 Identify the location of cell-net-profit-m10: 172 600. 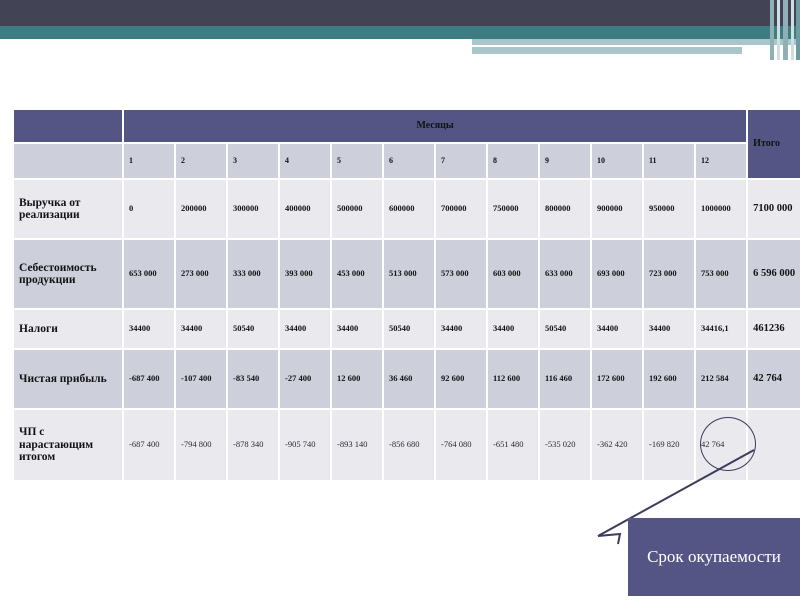
(617, 379).